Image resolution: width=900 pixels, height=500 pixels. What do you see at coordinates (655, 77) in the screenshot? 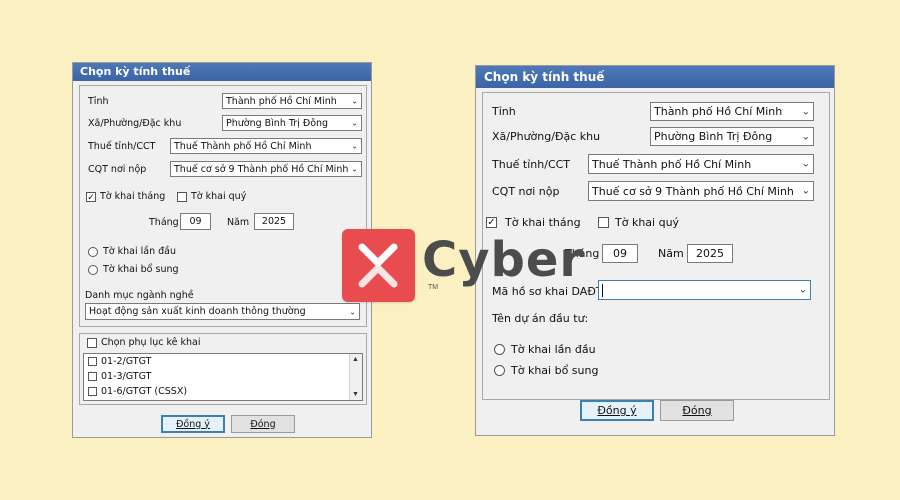
I see `right-dialog-title-bar: Chọn kỳ tính thuế` at bounding box center [655, 77].